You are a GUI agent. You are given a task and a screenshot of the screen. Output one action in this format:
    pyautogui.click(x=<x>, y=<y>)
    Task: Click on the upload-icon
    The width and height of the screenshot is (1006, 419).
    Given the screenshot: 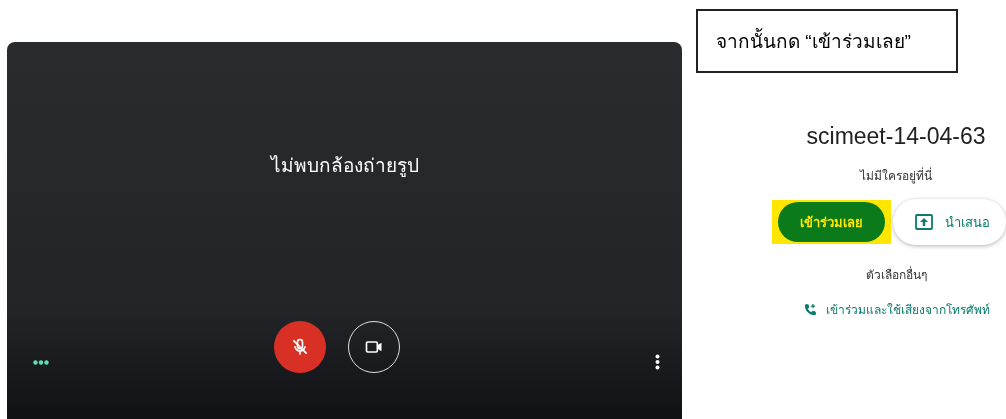 What is the action you would take?
    pyautogui.click(x=924, y=222)
    